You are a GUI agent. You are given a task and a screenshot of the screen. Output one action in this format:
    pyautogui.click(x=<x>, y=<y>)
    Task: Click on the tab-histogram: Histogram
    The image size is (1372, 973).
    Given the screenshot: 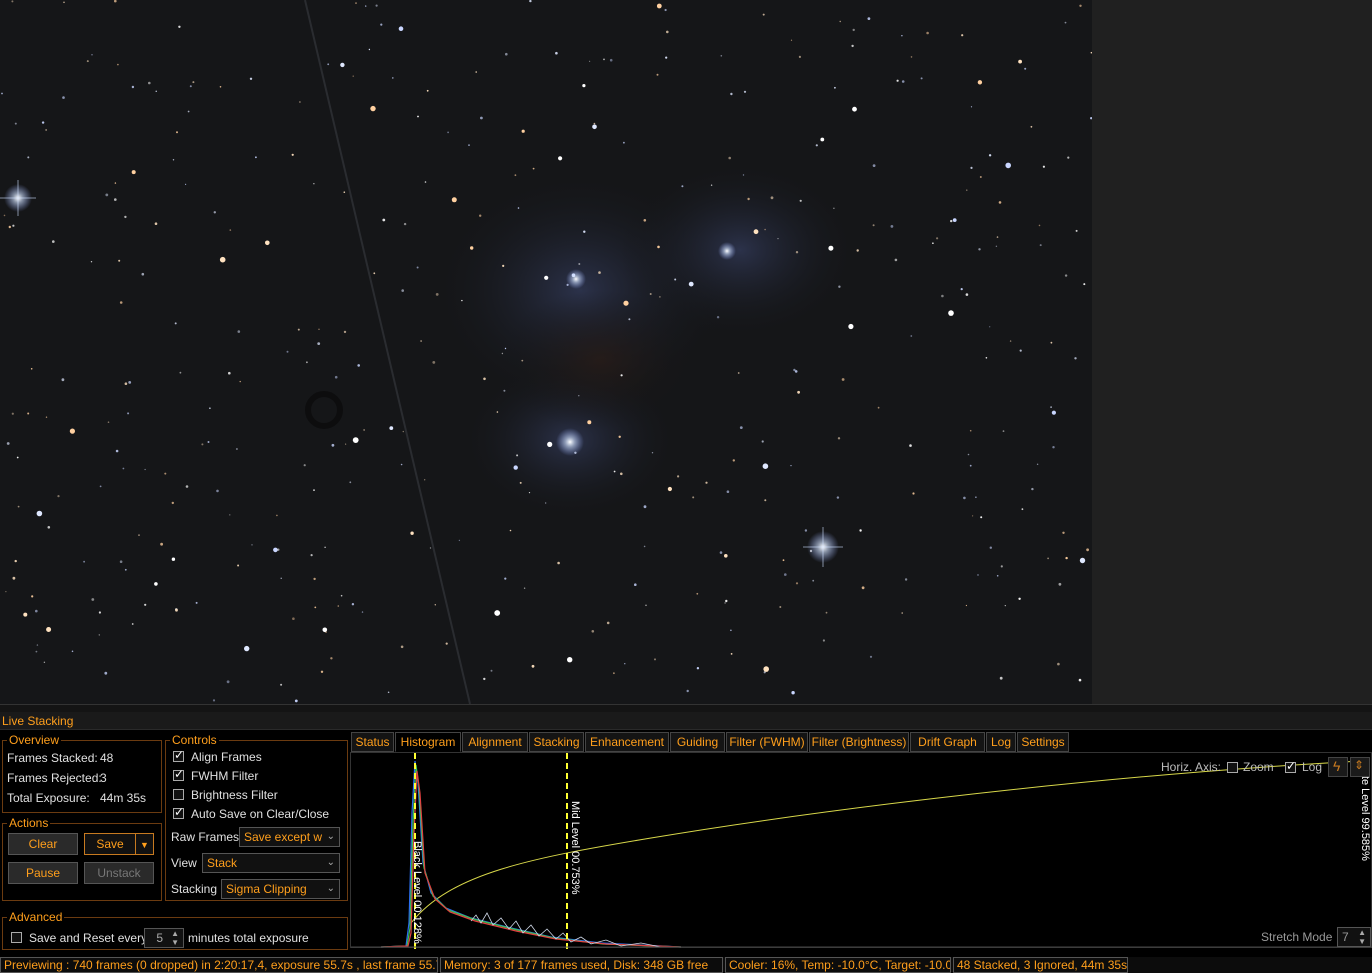 What is the action you would take?
    pyautogui.click(x=428, y=742)
    